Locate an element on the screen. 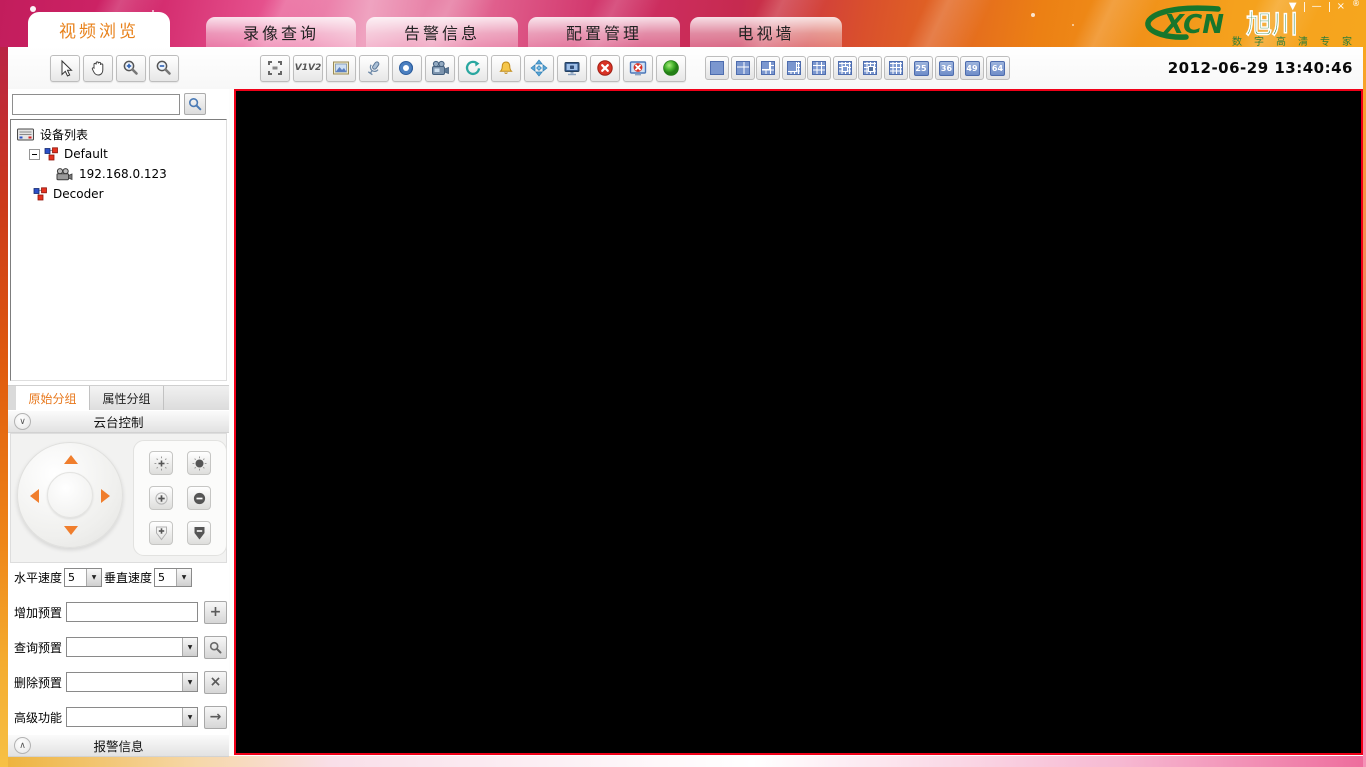 The image size is (1366, 767). rollup-icon: ▼ is located at coordinates (1293, 7).